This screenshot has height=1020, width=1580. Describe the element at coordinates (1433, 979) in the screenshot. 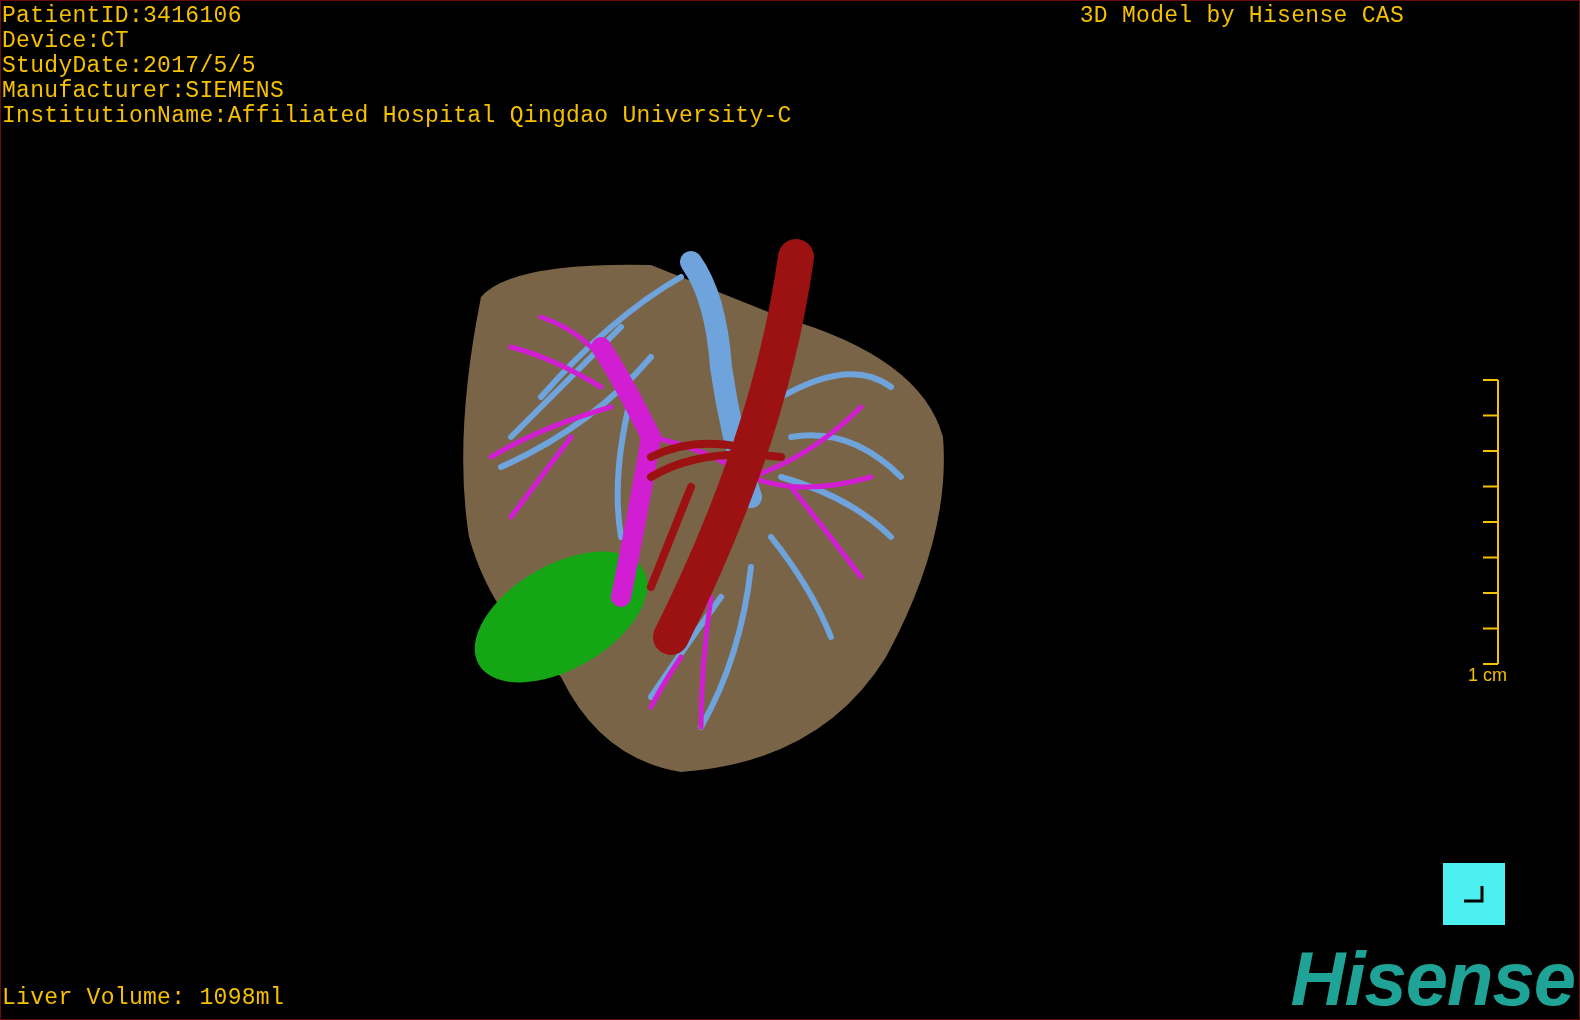

I see `brand-logo: Hisense` at that location.